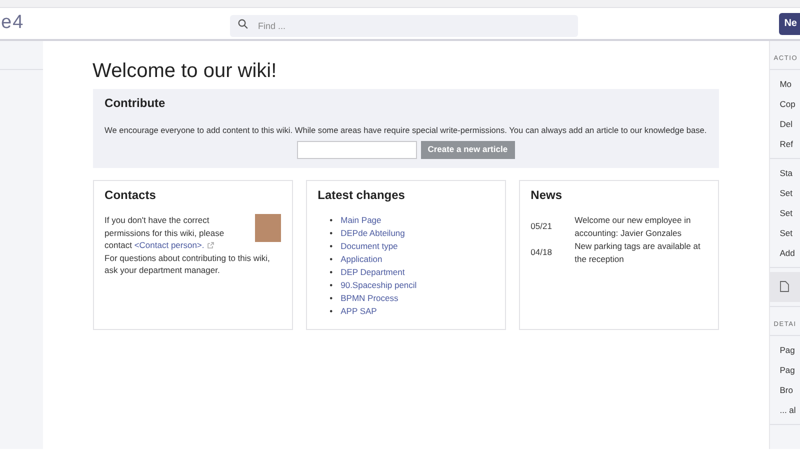 This screenshot has height=450, width=800. What do you see at coordinates (187, 264) in the screenshot?
I see `contact-note: For questions about contributing to this wiki, ask your department manager.` at bounding box center [187, 264].